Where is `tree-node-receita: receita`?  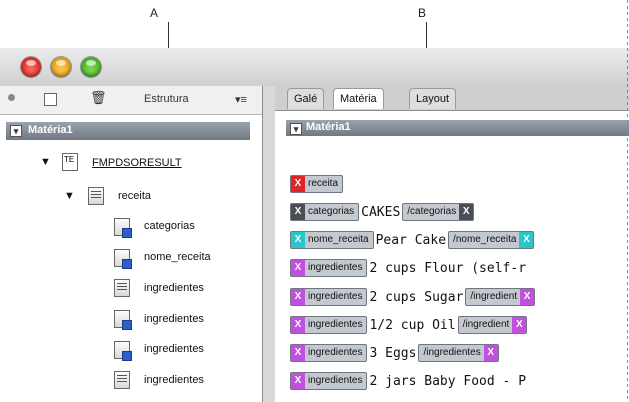 tree-node-receita: receita is located at coordinates (134, 196).